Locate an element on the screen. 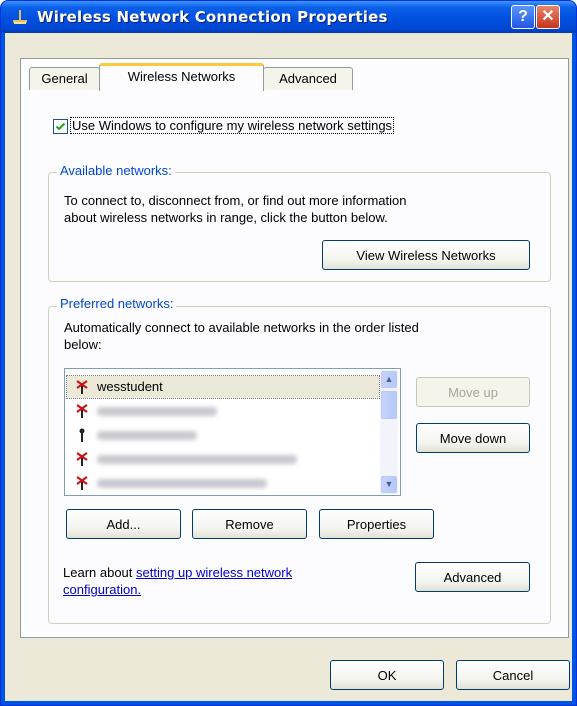  checkmark-icon is located at coordinates (60, 126).